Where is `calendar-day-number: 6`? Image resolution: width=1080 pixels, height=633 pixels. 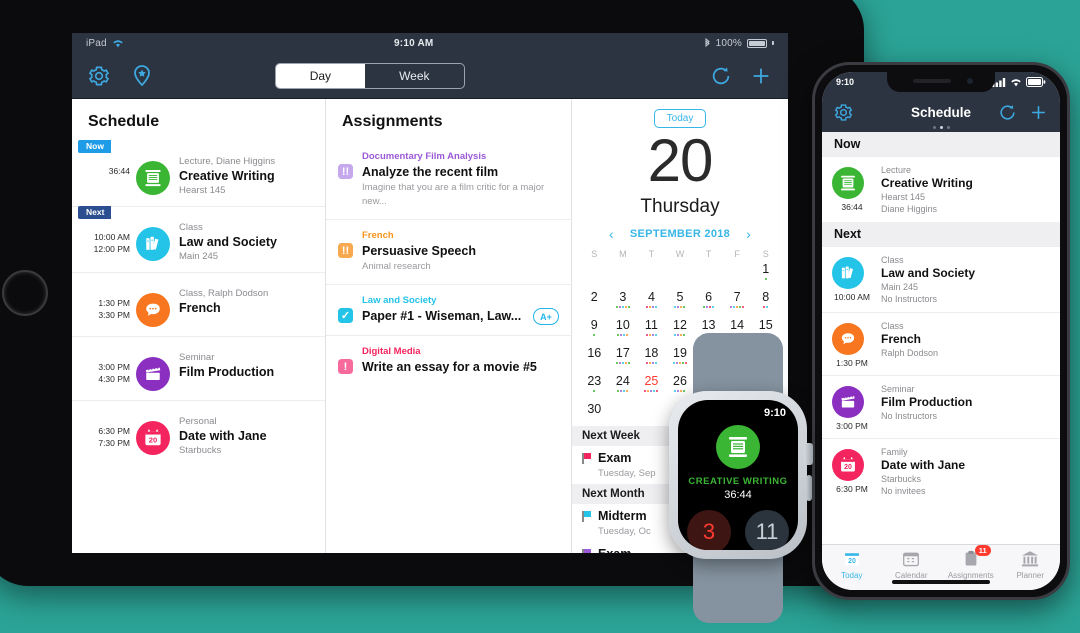 calendar-day-number: 6 is located at coordinates (709, 297).